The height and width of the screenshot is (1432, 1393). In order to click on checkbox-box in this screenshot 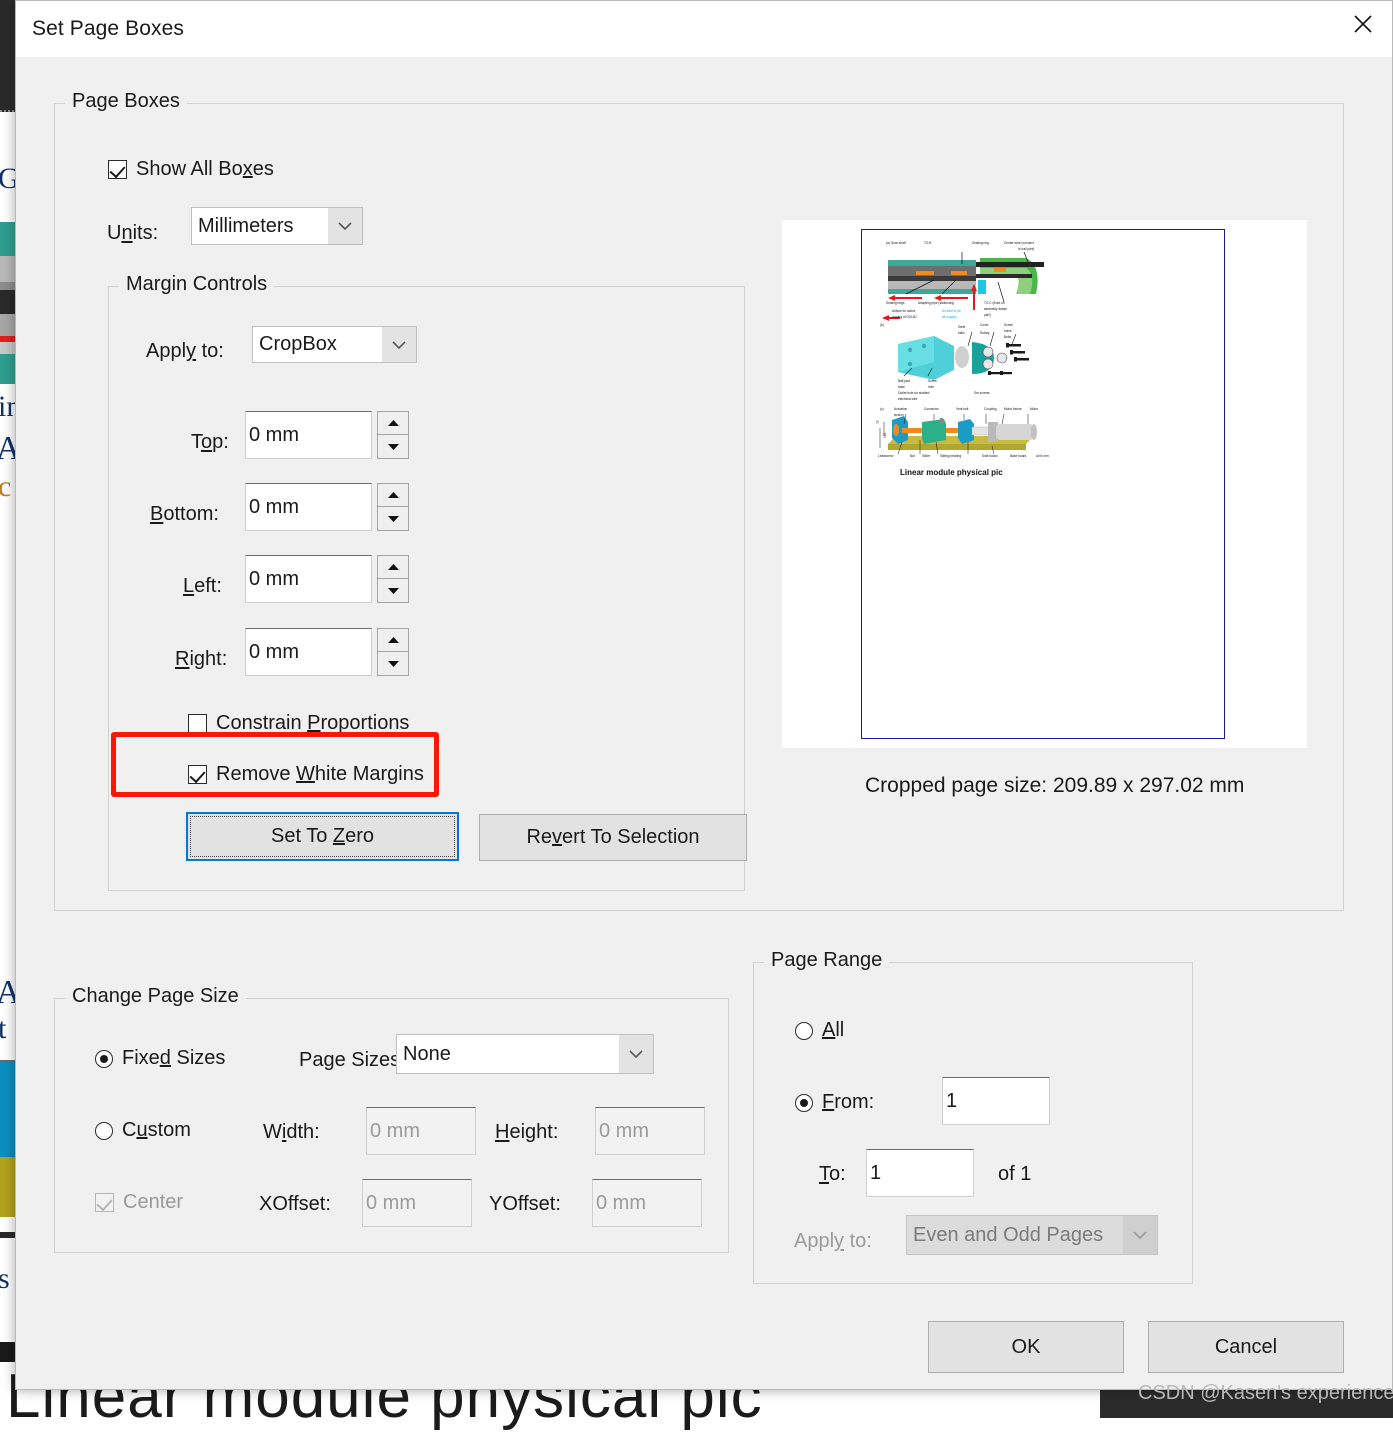, I will do `click(117, 169)`.